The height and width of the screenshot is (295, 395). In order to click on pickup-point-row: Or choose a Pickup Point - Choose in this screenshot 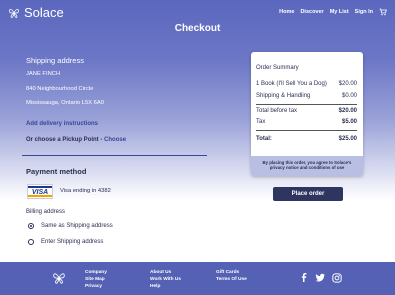, I will do `click(76, 140)`.